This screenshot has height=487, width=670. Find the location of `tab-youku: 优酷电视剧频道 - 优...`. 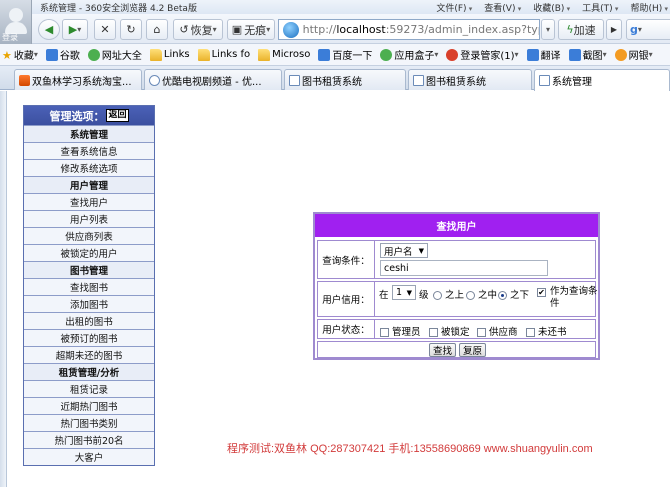

tab-youku: 优酷电视剧频道 - 优... is located at coordinates (213, 79).